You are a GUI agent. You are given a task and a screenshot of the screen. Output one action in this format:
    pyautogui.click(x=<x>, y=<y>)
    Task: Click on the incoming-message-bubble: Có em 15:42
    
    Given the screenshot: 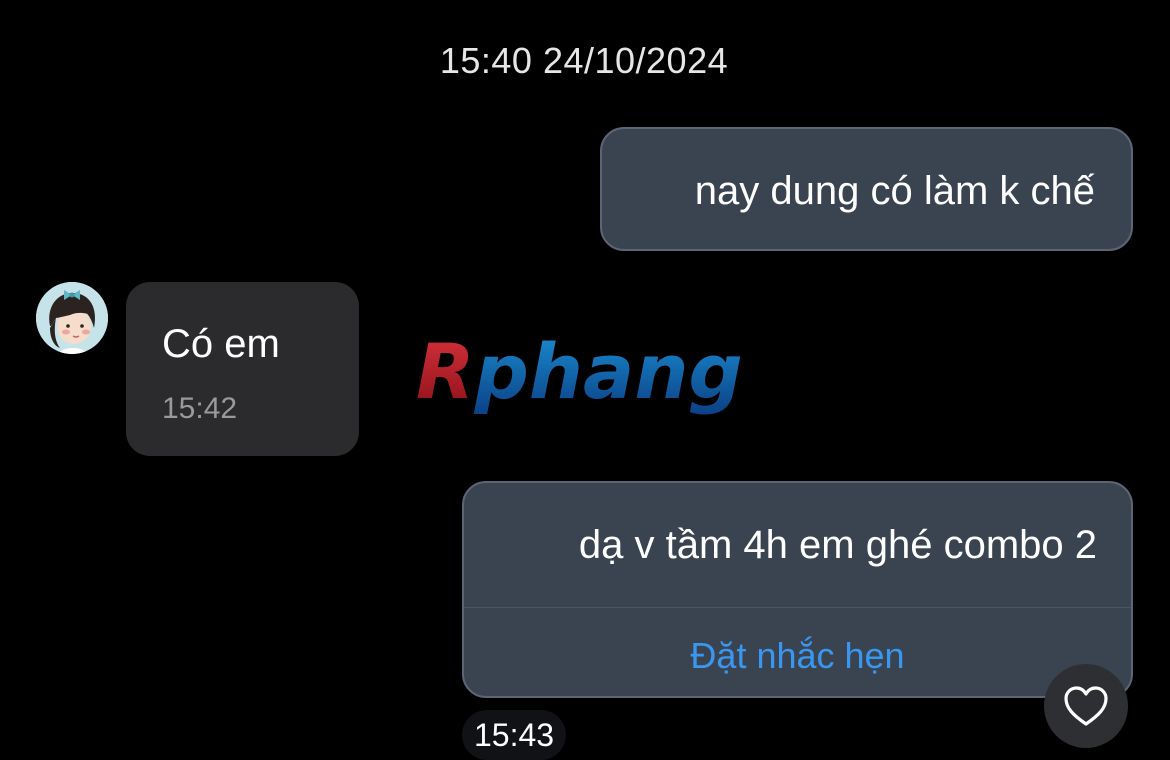 What is the action you would take?
    pyautogui.click(x=242, y=369)
    